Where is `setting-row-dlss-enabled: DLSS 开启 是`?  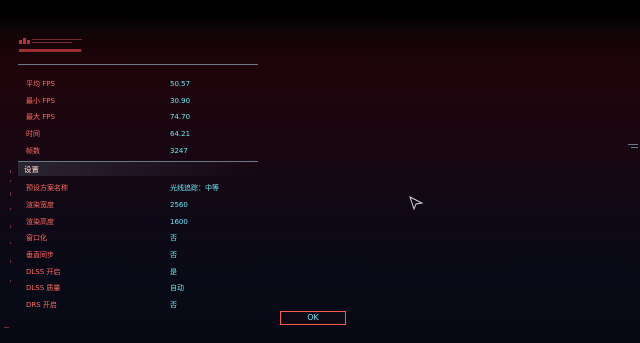
setting-row-dlss-enabled: DLSS 开启 是 is located at coordinates (142, 272).